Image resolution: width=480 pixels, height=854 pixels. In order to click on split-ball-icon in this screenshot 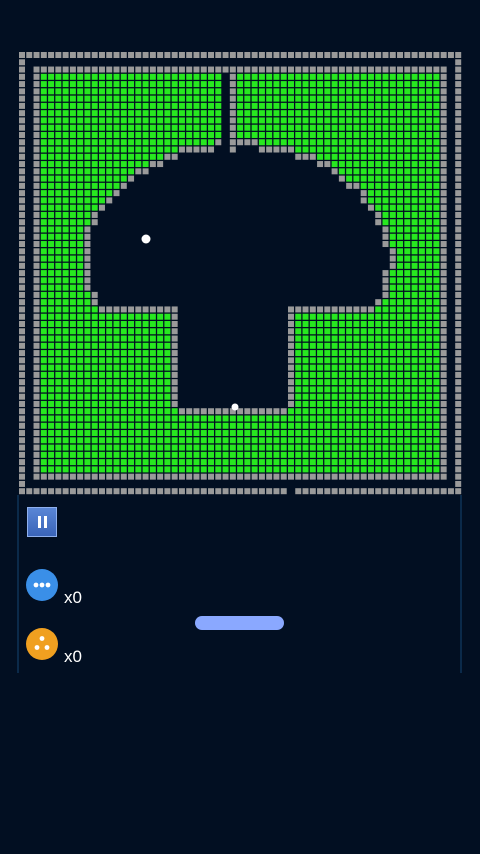, I will do `click(42, 644)`.